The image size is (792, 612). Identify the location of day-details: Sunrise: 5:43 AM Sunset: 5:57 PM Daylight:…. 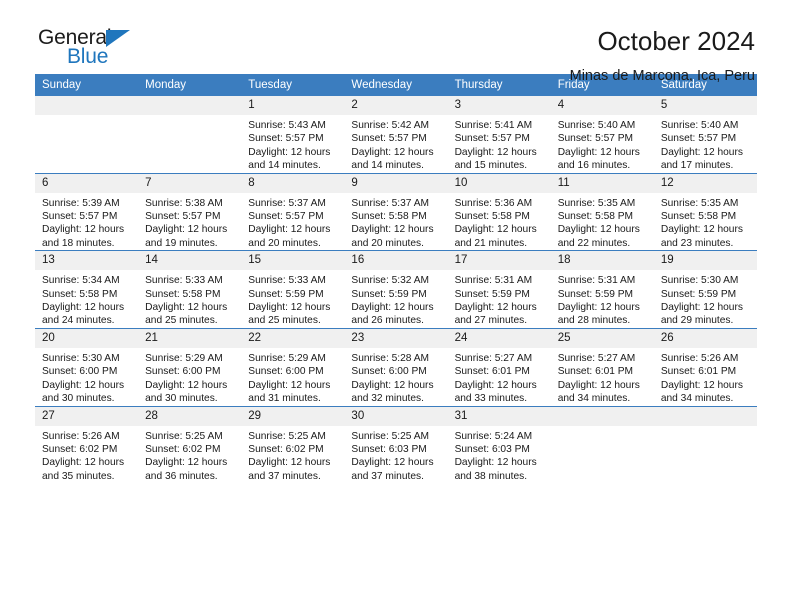
(292, 144).